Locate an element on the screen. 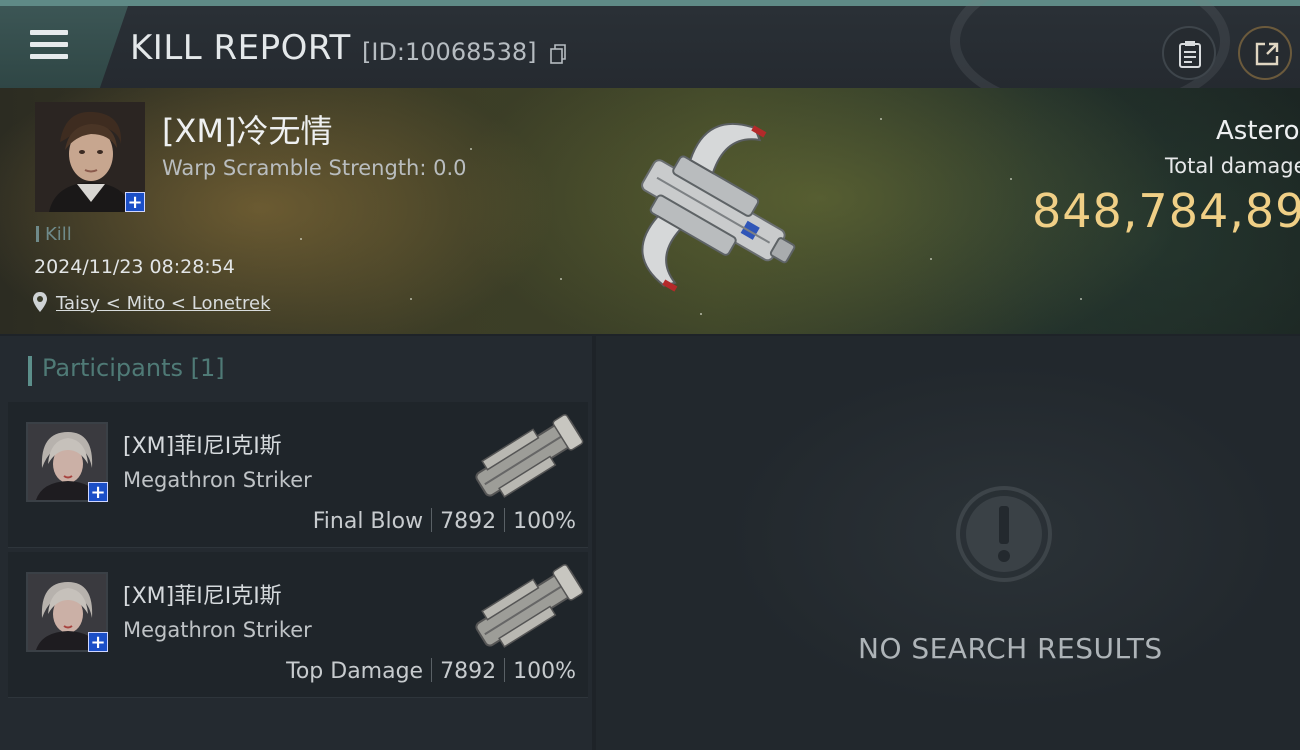  header-accent is located at coordinates (30, 371).